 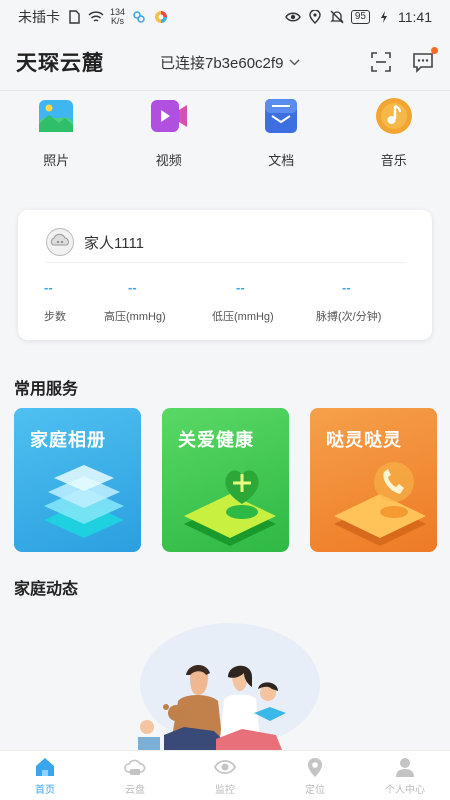 What do you see at coordinates (315, 767) in the screenshot?
I see `location-icon` at bounding box center [315, 767].